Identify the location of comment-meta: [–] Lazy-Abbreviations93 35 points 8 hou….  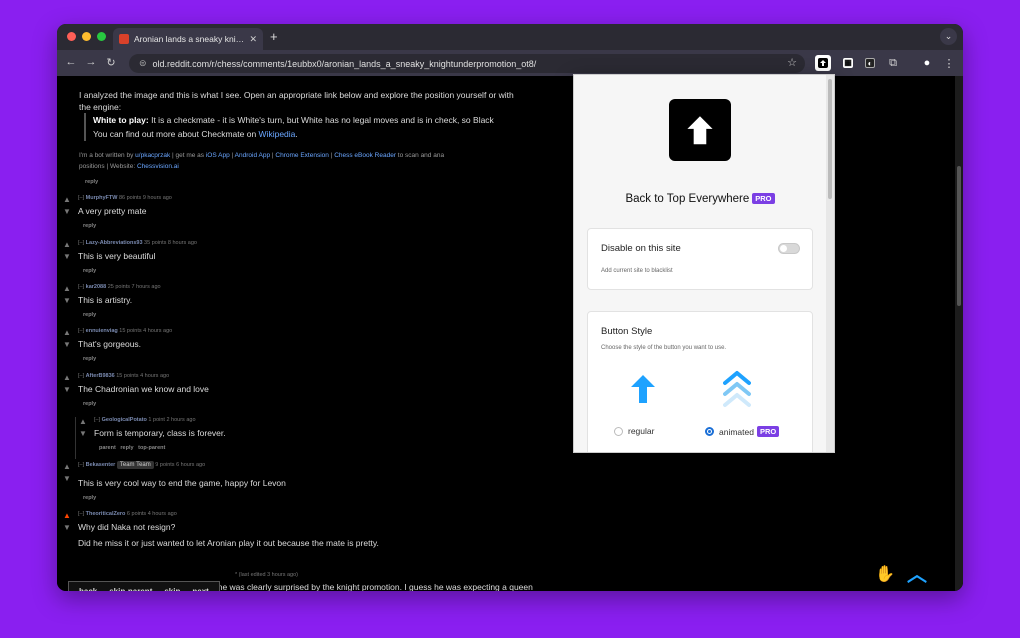
(137, 243).